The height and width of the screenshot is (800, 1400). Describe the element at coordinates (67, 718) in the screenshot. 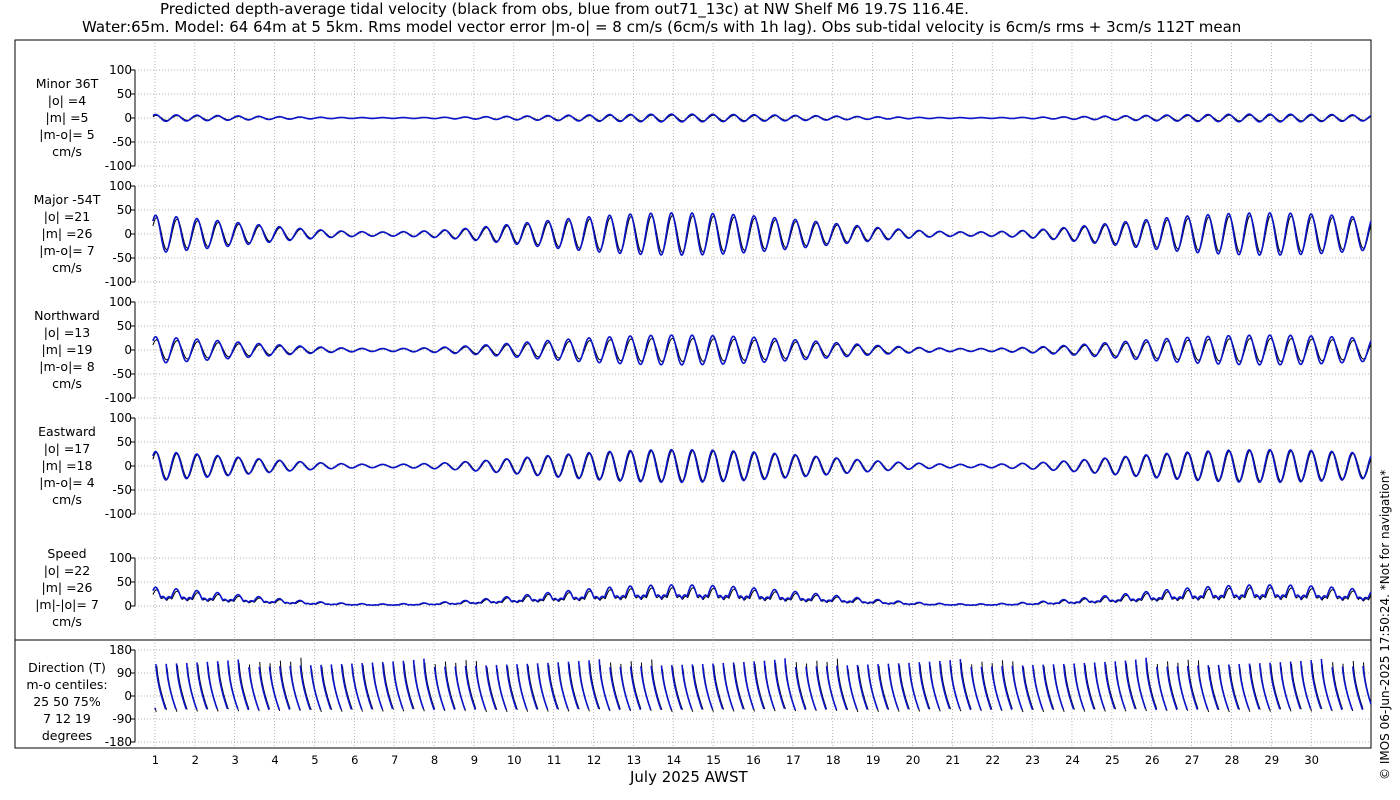

I see `panel-label-direction: 7 12 19` at that location.